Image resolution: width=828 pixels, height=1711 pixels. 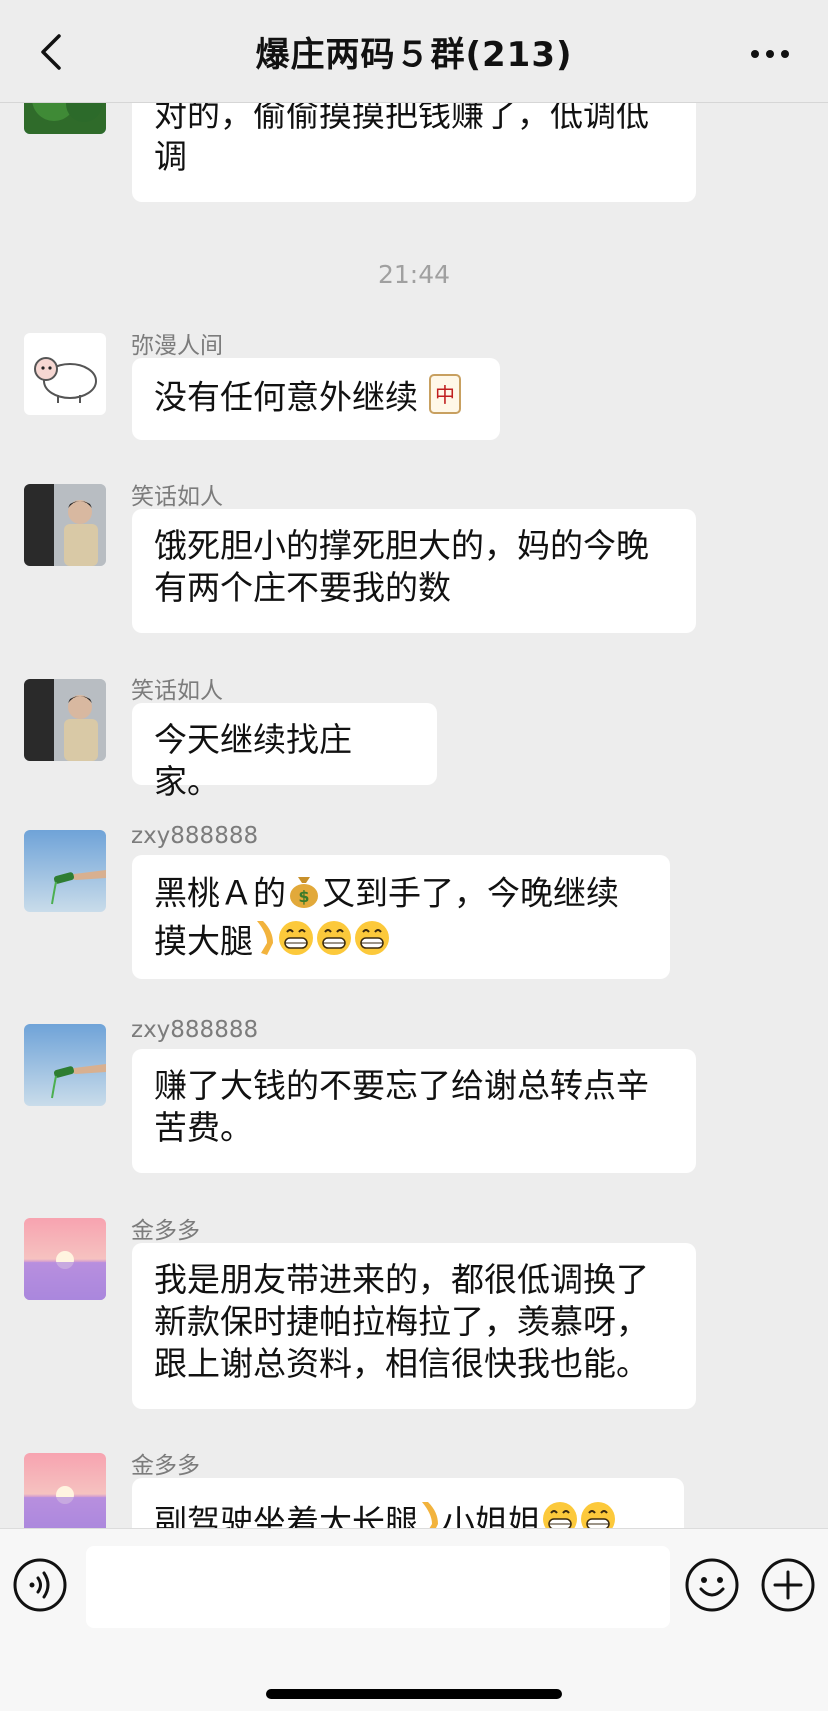 I want to click on message-bubble: 饿死胆小的撑死胆大的，妈的今晚 有两个庄不要我的数, so click(x=414, y=571).